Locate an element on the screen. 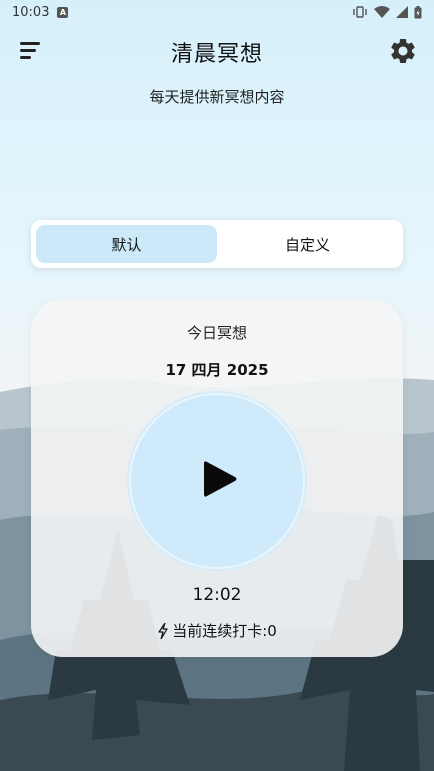  a-notification-icon: A is located at coordinates (63, 12).